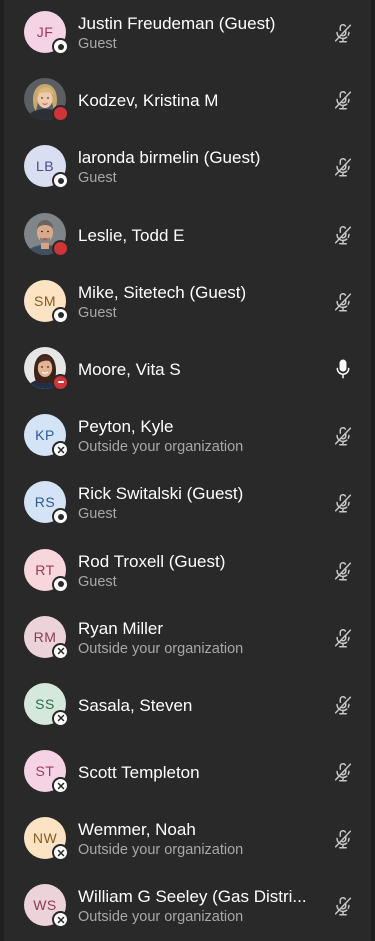  Describe the element at coordinates (187, 638) in the screenshot. I see `participant-row-ryan-miller: RM Ryan Miller Outside your organization` at that location.